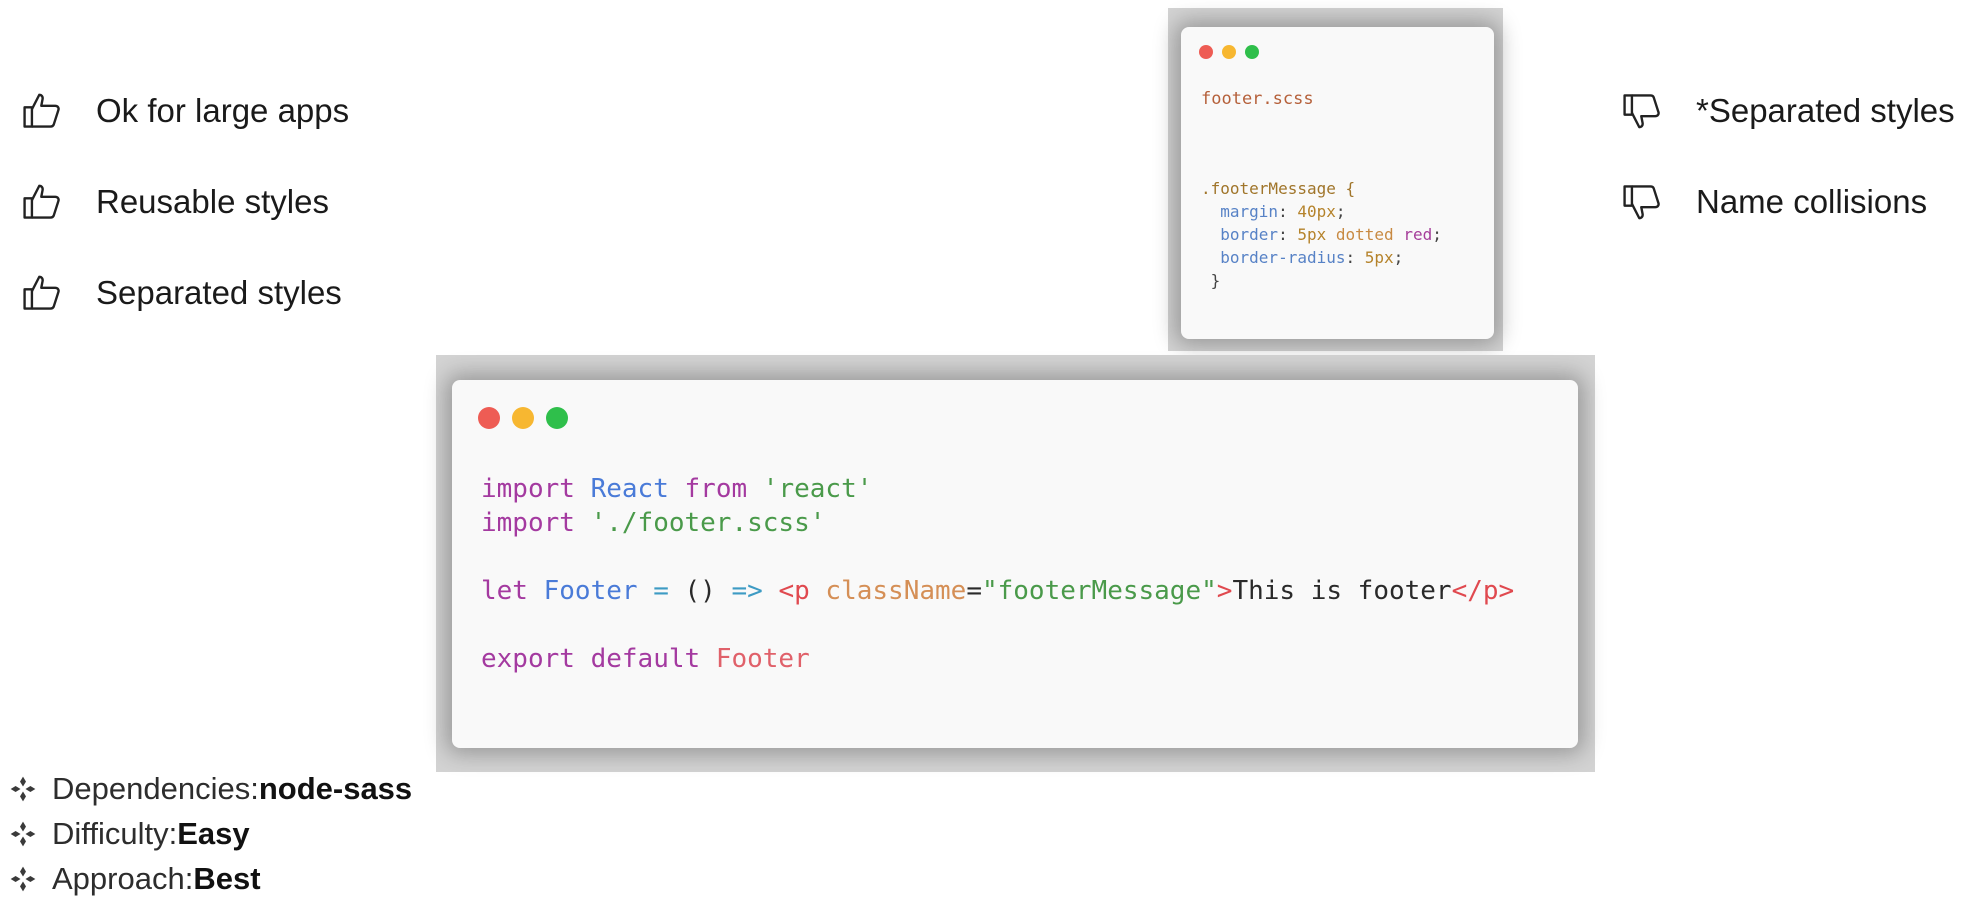 The height and width of the screenshot is (906, 1980). I want to click on pro-item: Separated styles, so click(184, 293).